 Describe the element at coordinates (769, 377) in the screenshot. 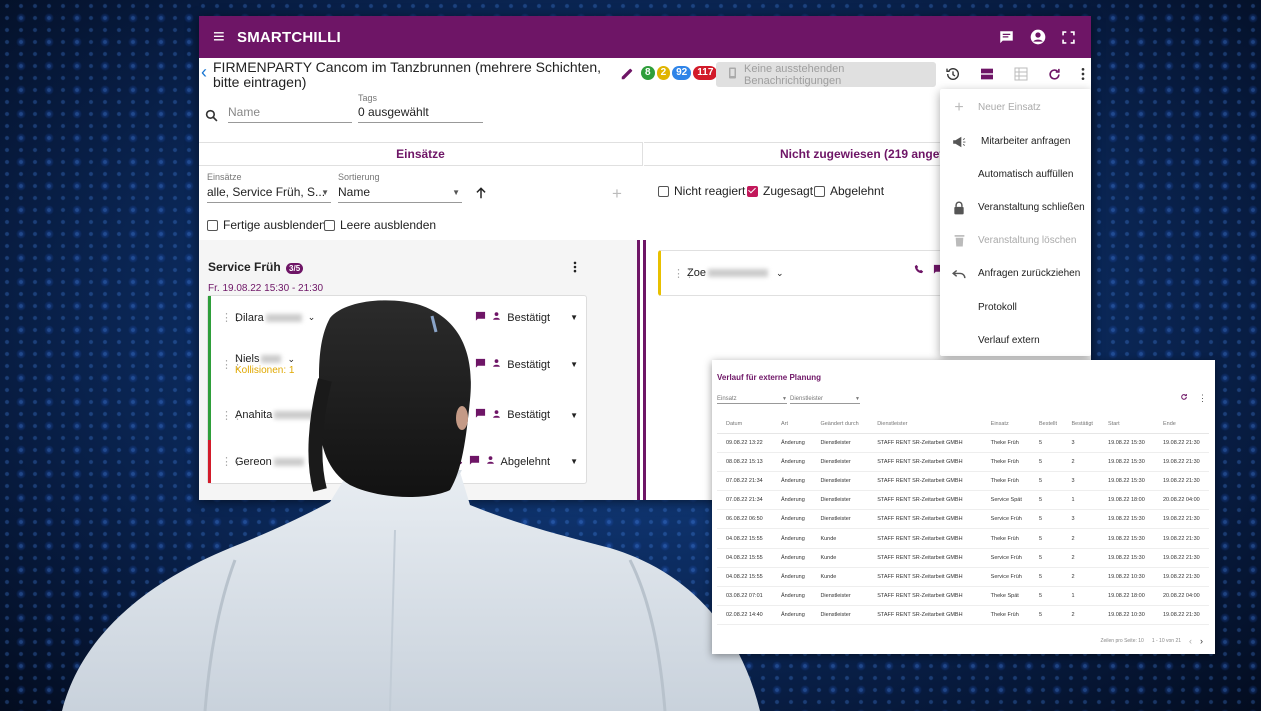

I see `verlauf-title: Verlauf für externe Planung` at that location.